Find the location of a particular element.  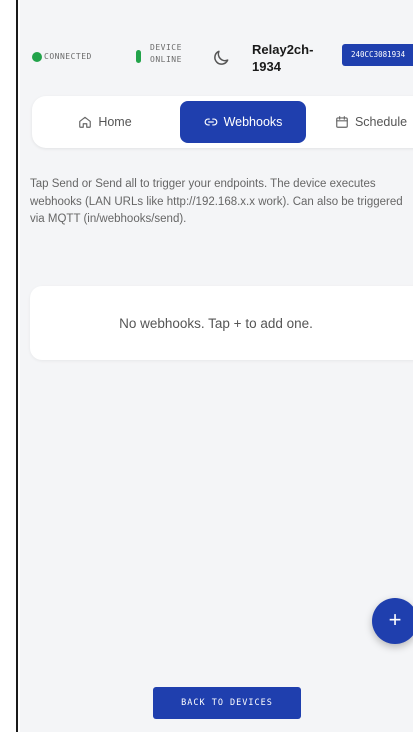

connected-indicator-icon is located at coordinates (37, 57).